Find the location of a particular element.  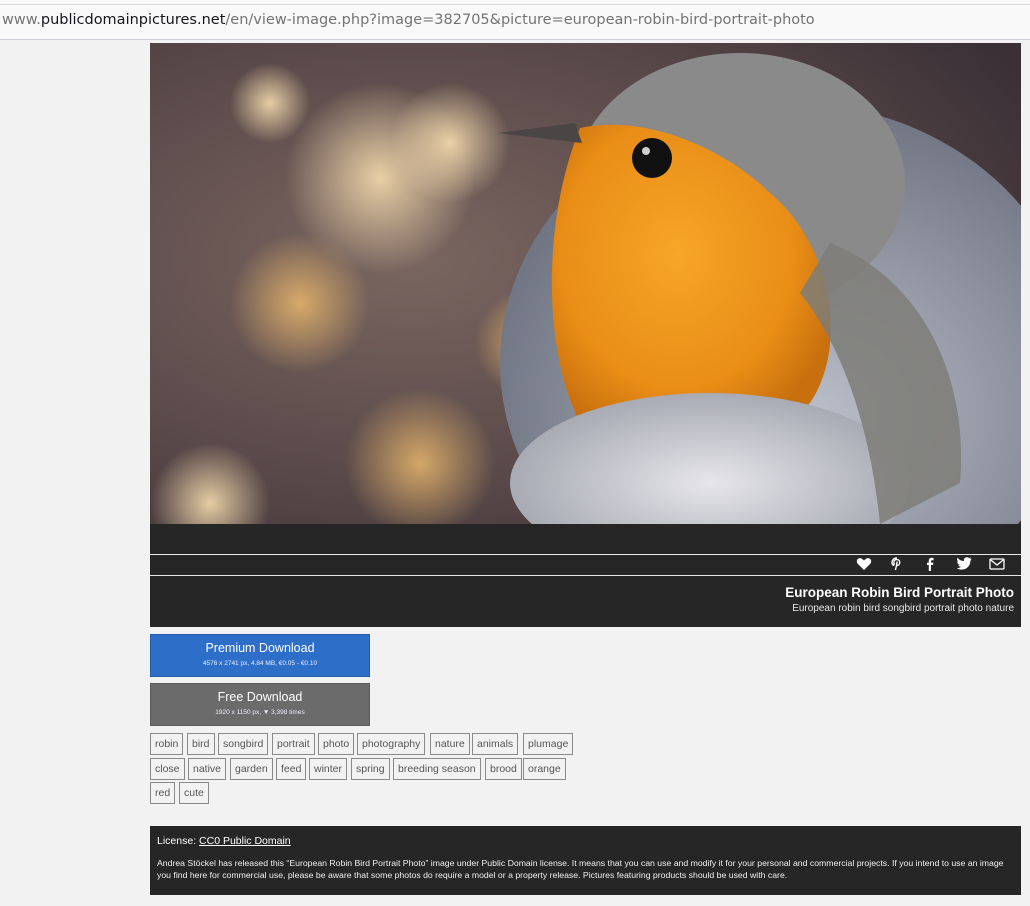

license-prefix: License: is located at coordinates (178, 841).